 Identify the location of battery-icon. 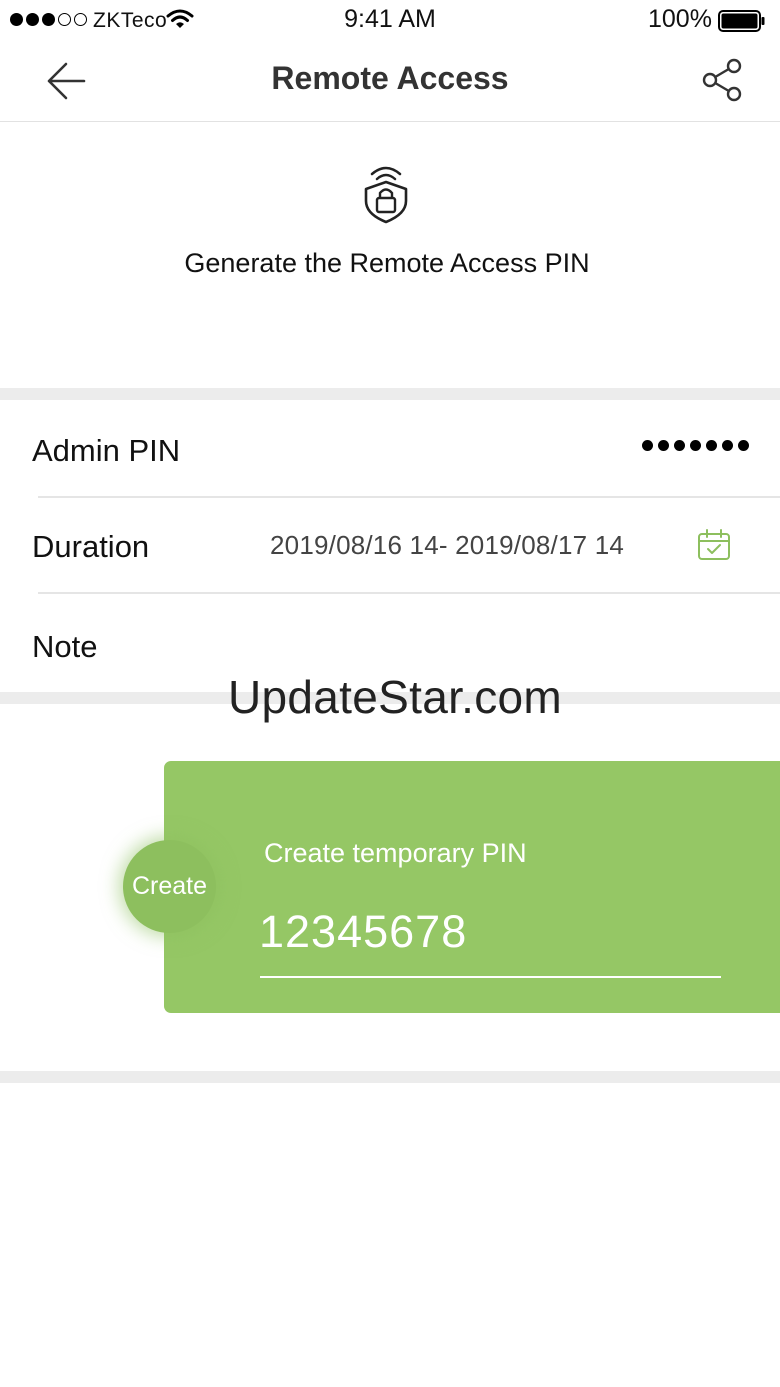
(741, 21).